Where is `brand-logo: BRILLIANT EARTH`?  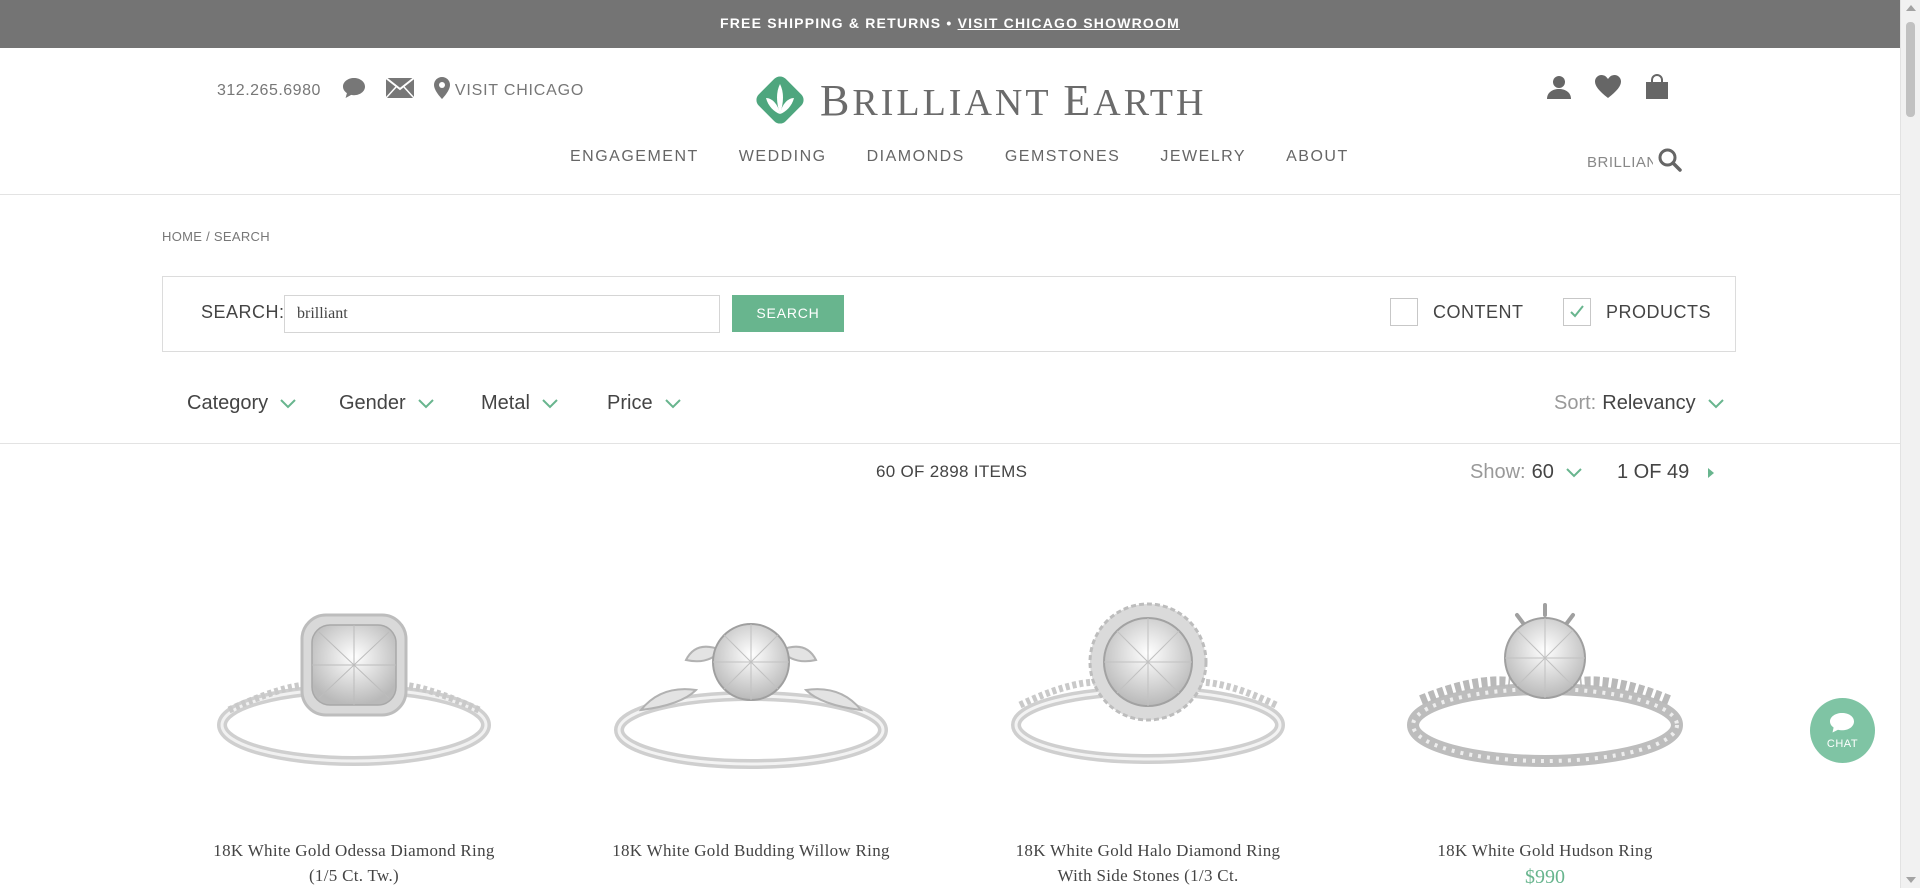
brand-logo: BRILLIANT EARTH is located at coordinates (979, 100).